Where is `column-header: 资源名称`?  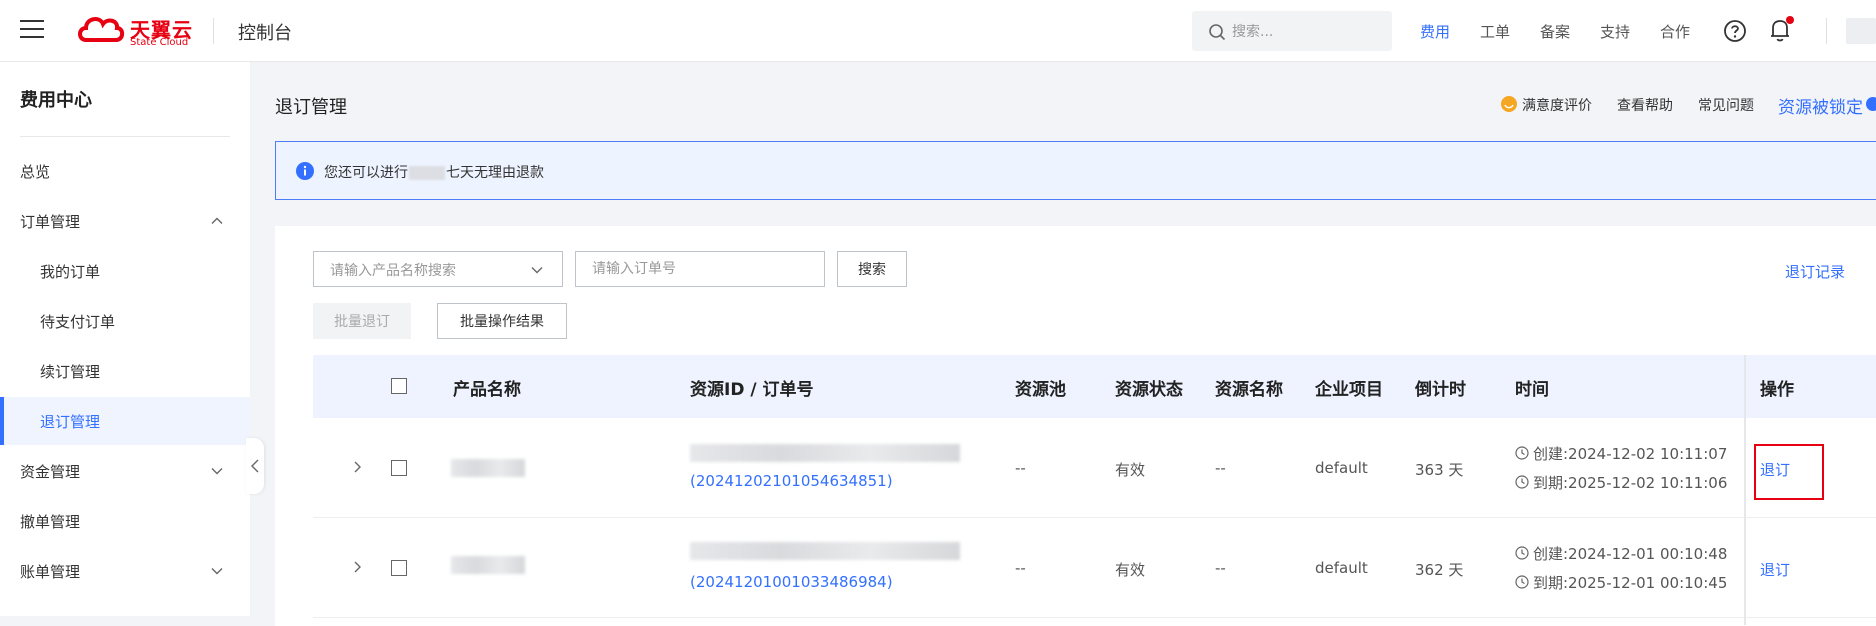 column-header: 资源名称 is located at coordinates (1249, 390).